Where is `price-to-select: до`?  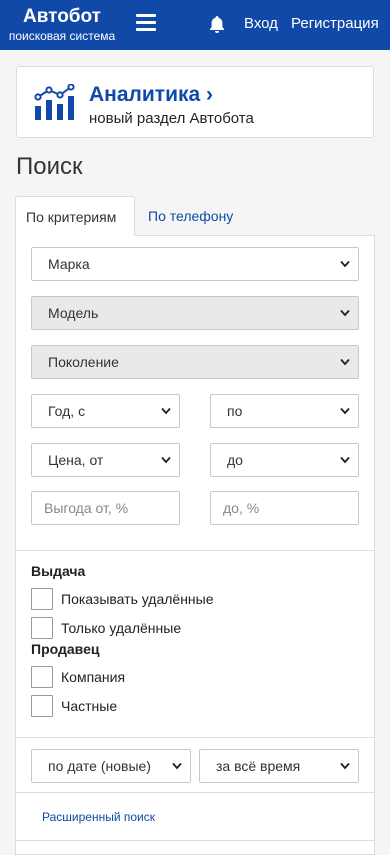 price-to-select: до is located at coordinates (284, 460).